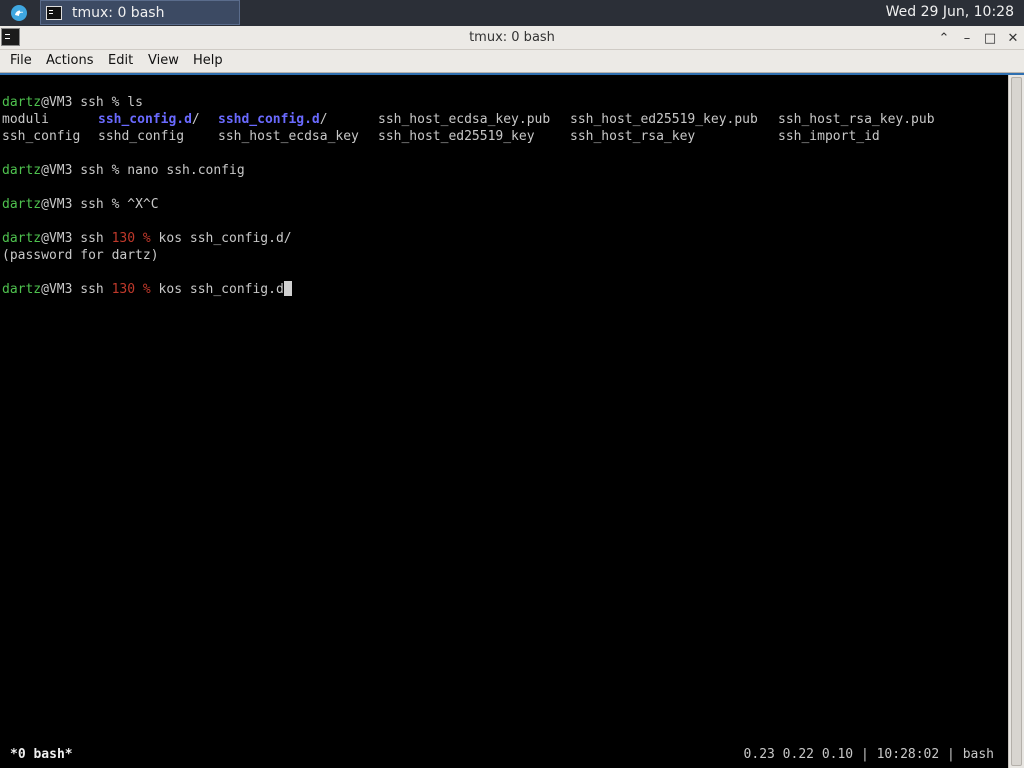 This screenshot has height=768, width=1024. Describe the element at coordinates (967, 38) in the screenshot. I see `minimize-button: –` at that location.